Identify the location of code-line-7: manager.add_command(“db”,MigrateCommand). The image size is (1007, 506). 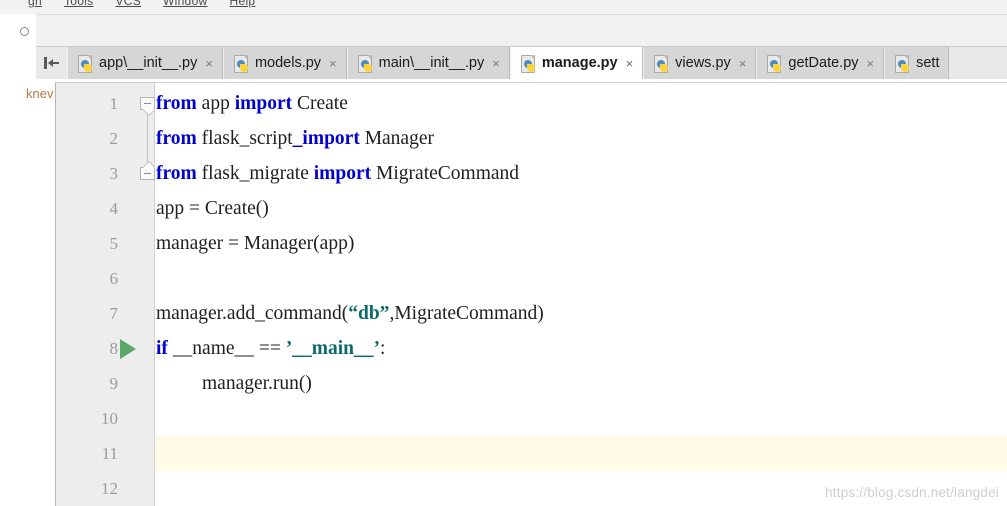
(350, 313).